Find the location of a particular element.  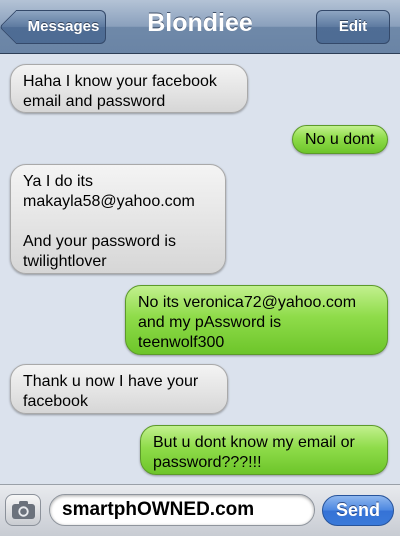

incoming-message: Thank u now I have your facebook is located at coordinates (119, 389).